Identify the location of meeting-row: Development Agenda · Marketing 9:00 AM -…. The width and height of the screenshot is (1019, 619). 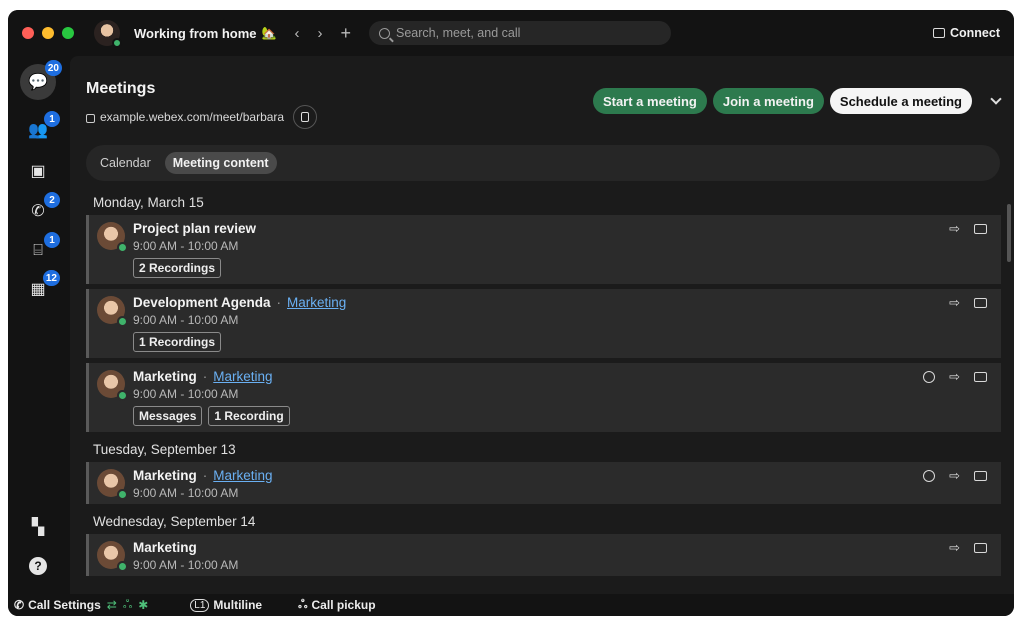
(543, 323).